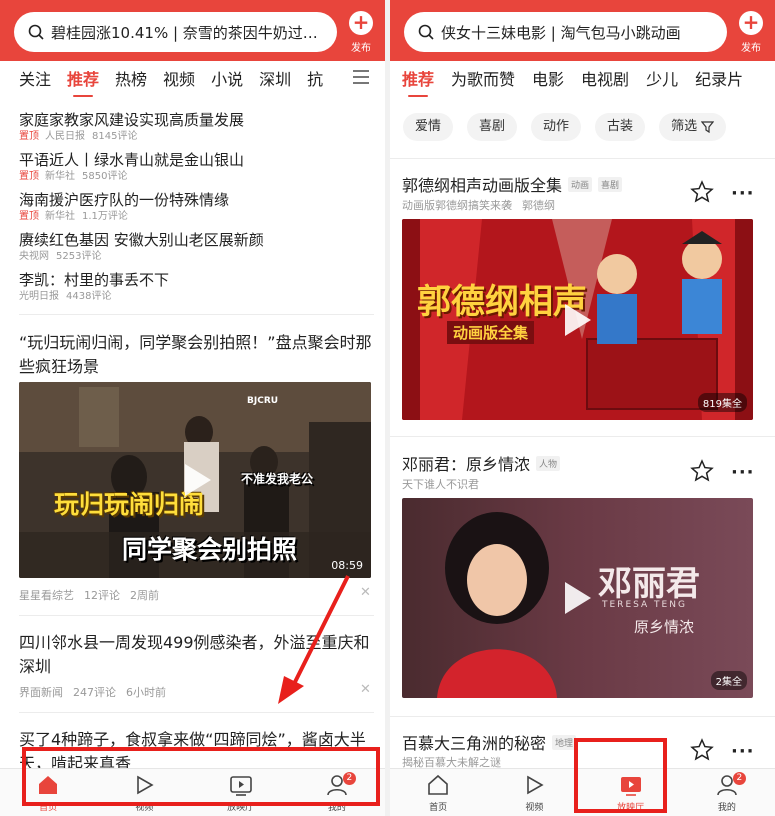 Image resolution: width=775 pixels, height=816 pixels. I want to click on annotation-arrow, so click(314, 639).